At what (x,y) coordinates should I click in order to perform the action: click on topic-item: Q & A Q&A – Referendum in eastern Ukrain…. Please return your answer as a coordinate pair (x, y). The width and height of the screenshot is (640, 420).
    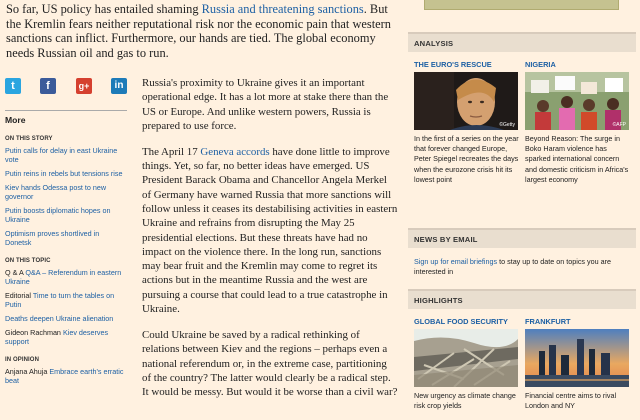
    Looking at the image, I should click on (66, 277).